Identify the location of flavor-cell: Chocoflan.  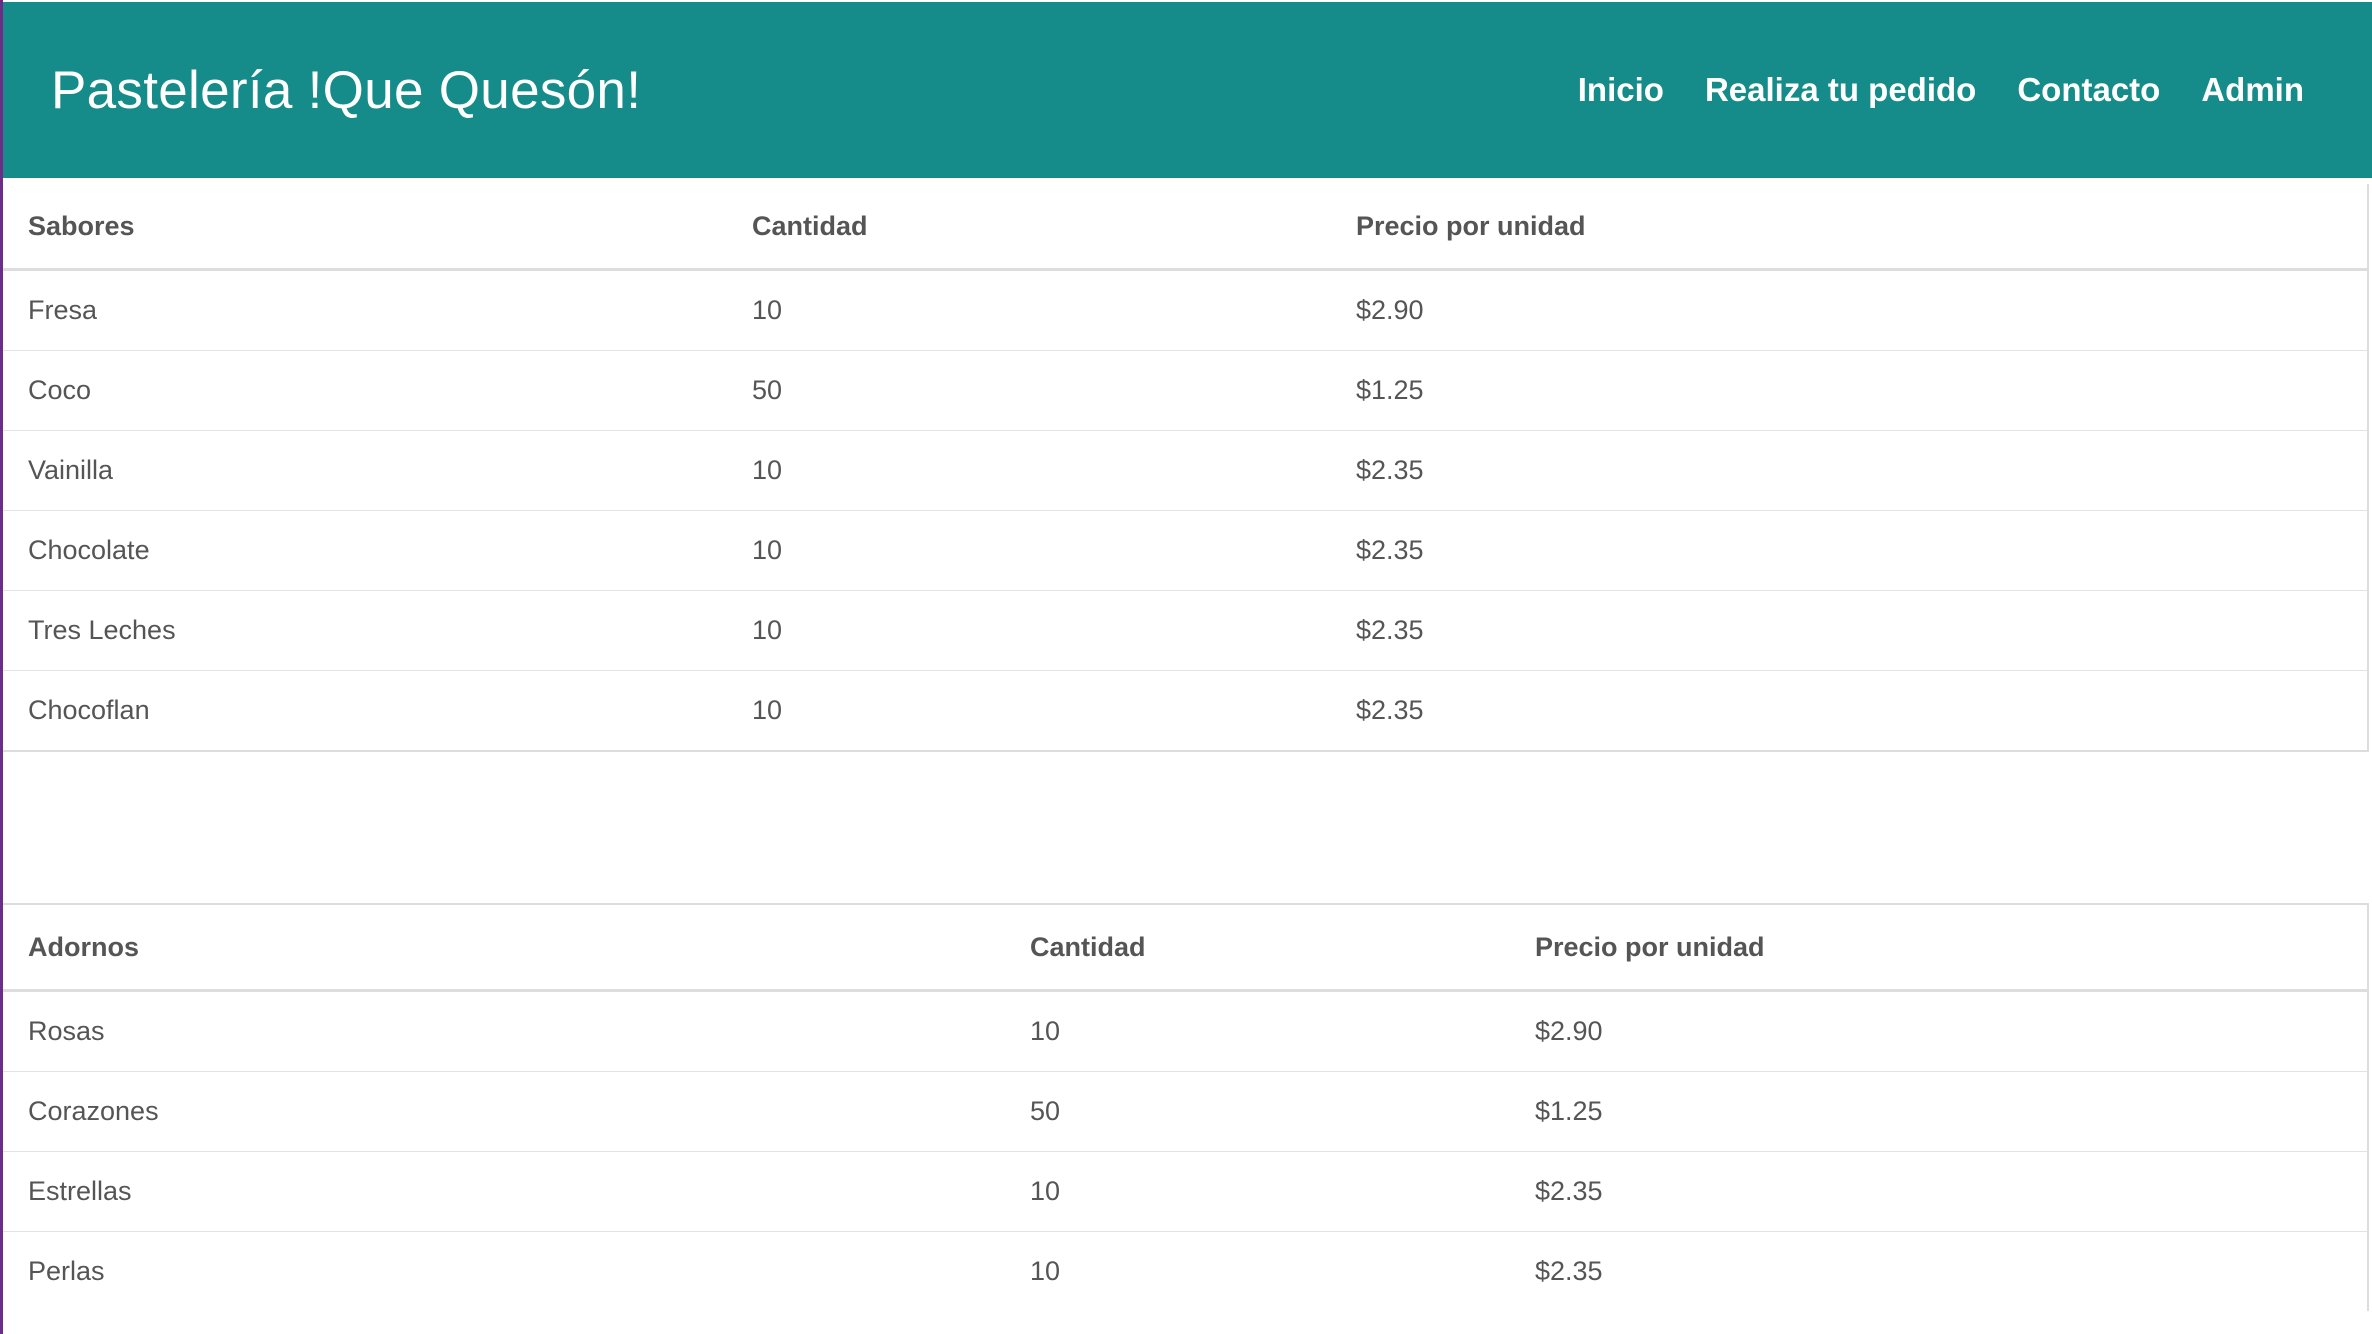
(89, 710).